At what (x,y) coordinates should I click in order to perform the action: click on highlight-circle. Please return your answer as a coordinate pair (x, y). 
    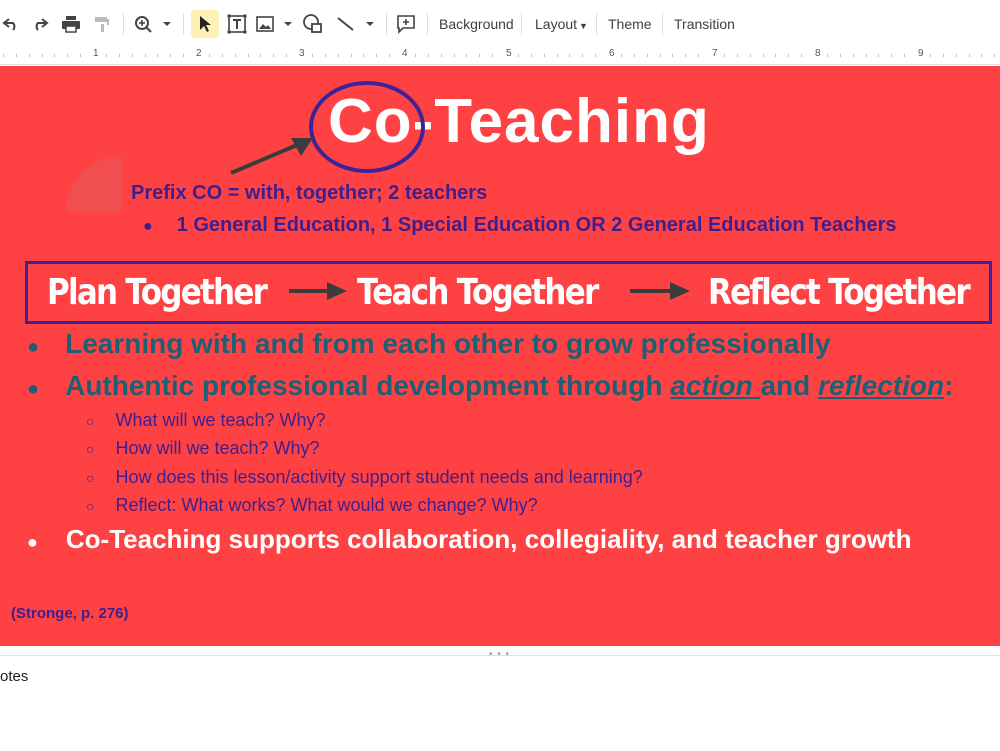
    Looking at the image, I should click on (367, 127).